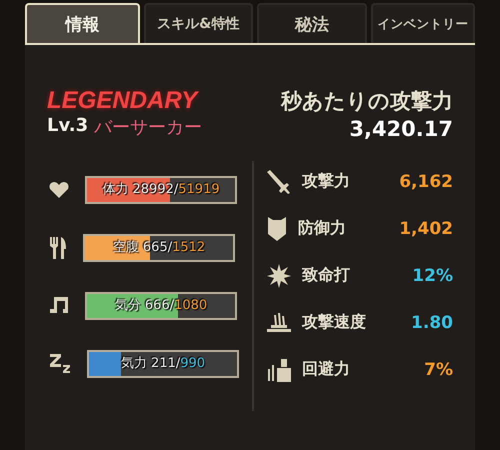  What do you see at coordinates (326, 181) in the screenshot?
I see `stat-label: 攻撃力` at bounding box center [326, 181].